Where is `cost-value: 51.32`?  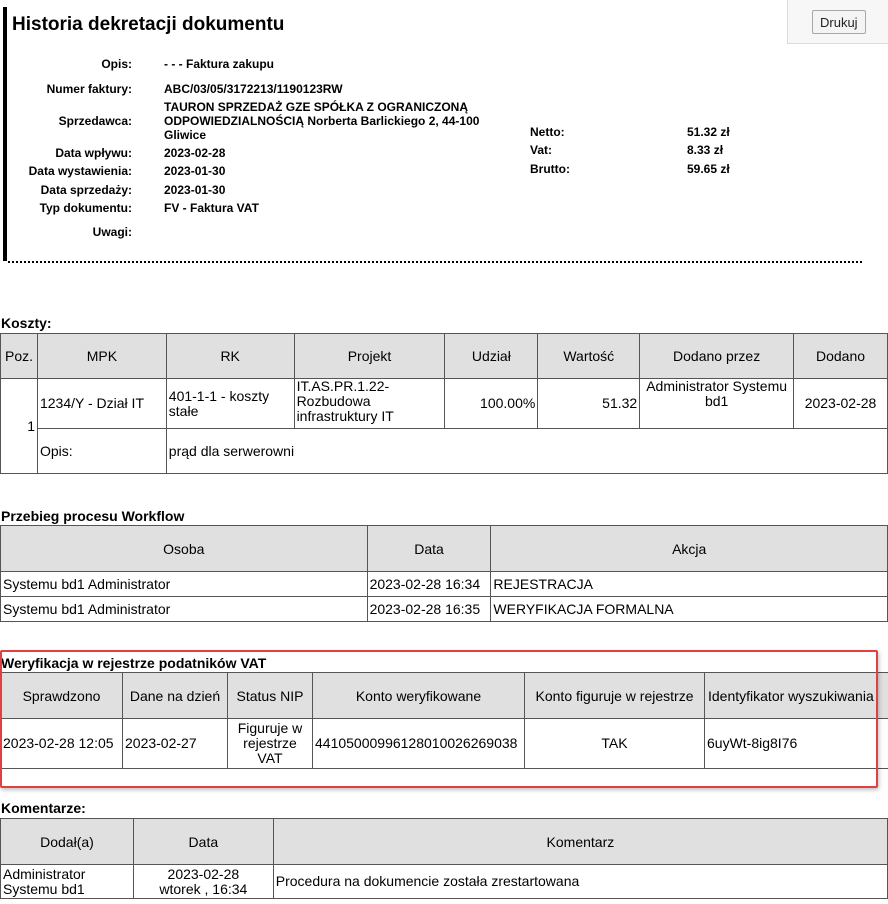 cost-value: 51.32 is located at coordinates (589, 403).